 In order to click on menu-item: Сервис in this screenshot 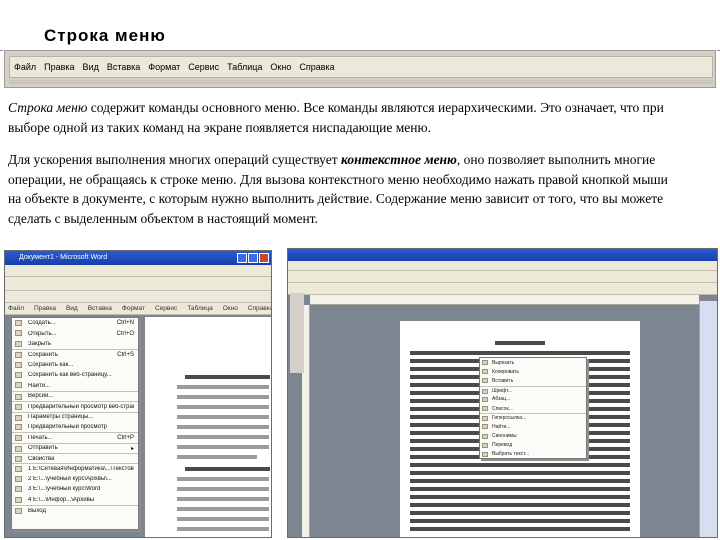, I will do `click(203, 67)`.